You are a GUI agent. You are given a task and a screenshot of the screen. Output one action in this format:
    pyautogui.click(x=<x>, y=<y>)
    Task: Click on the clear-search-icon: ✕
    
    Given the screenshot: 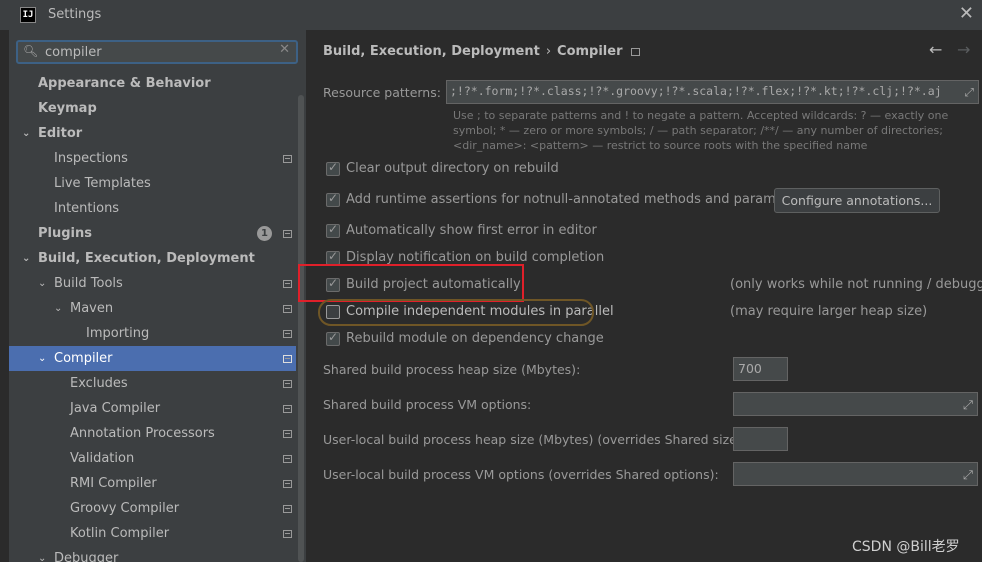 What is the action you would take?
    pyautogui.click(x=284, y=49)
    